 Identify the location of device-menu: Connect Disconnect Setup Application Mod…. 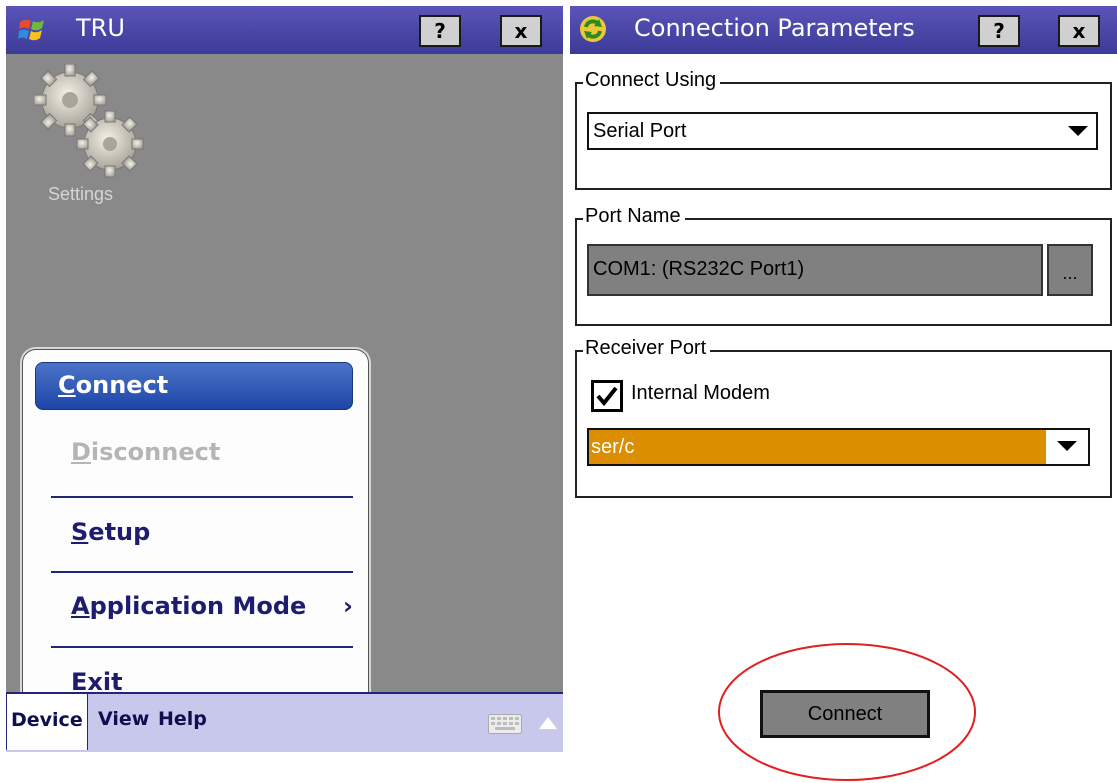
(195, 535).